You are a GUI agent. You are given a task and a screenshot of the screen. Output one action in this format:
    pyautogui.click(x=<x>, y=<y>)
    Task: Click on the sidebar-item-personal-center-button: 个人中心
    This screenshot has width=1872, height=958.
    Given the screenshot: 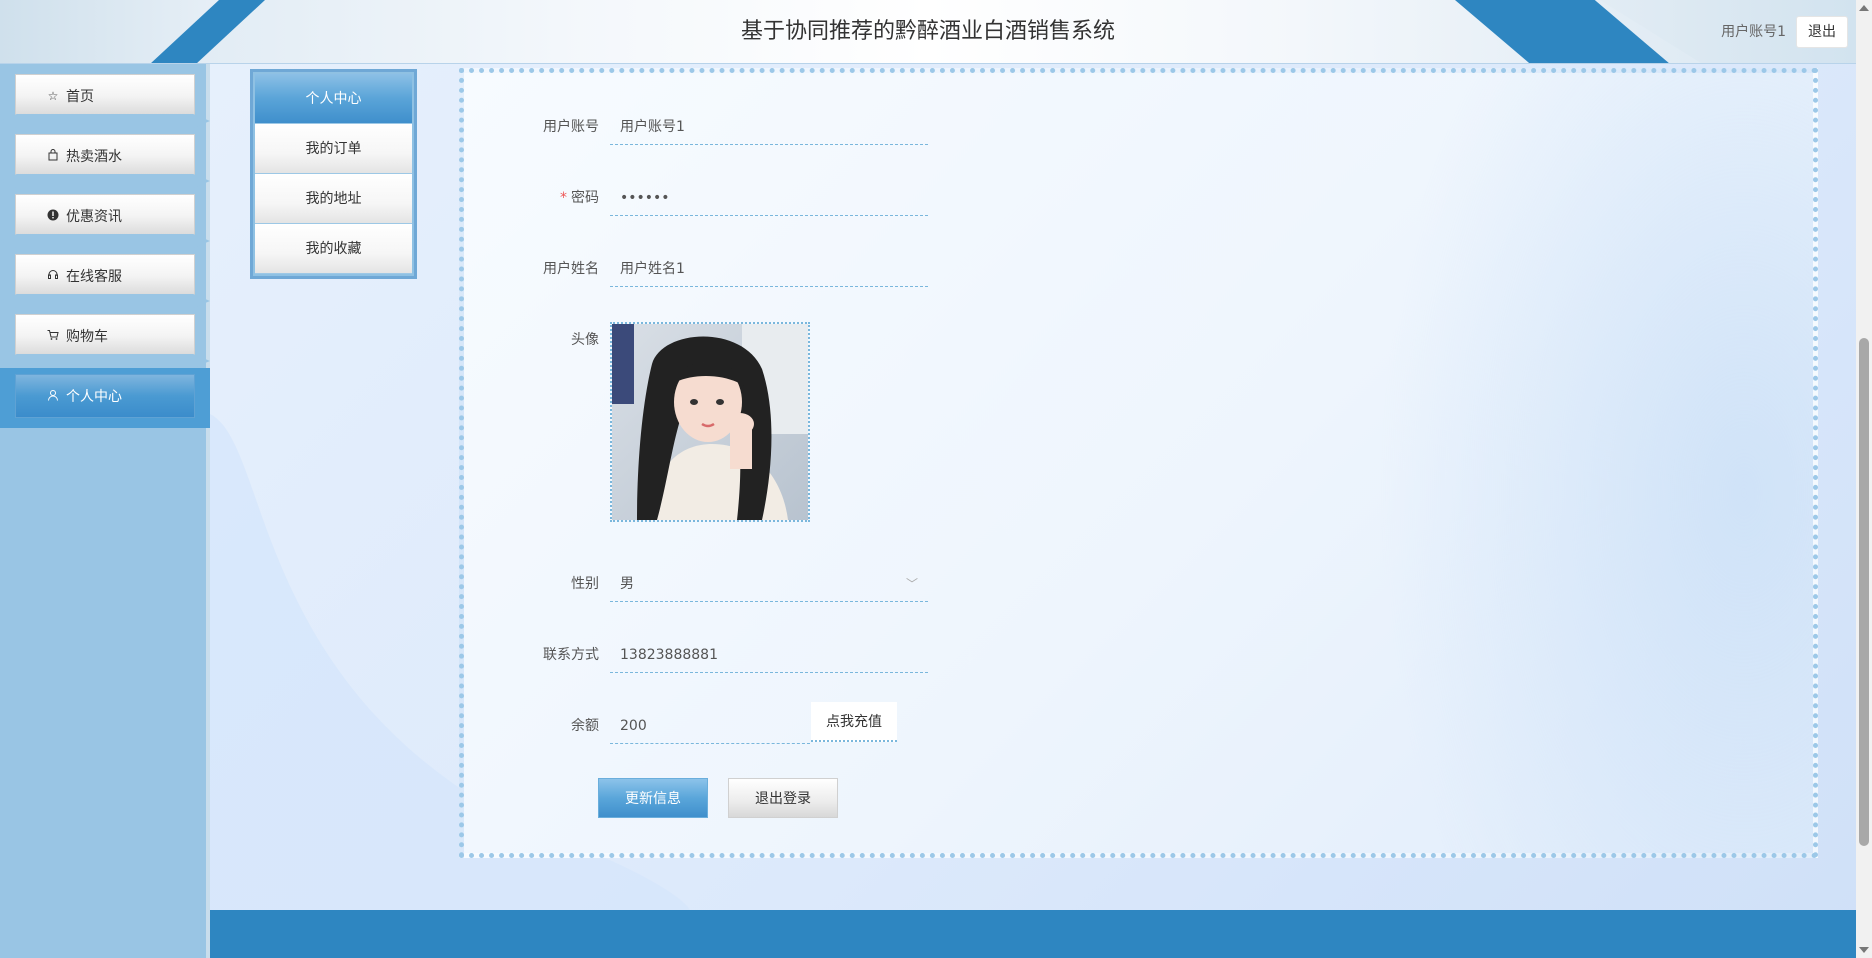 What is the action you would take?
    pyautogui.click(x=105, y=396)
    